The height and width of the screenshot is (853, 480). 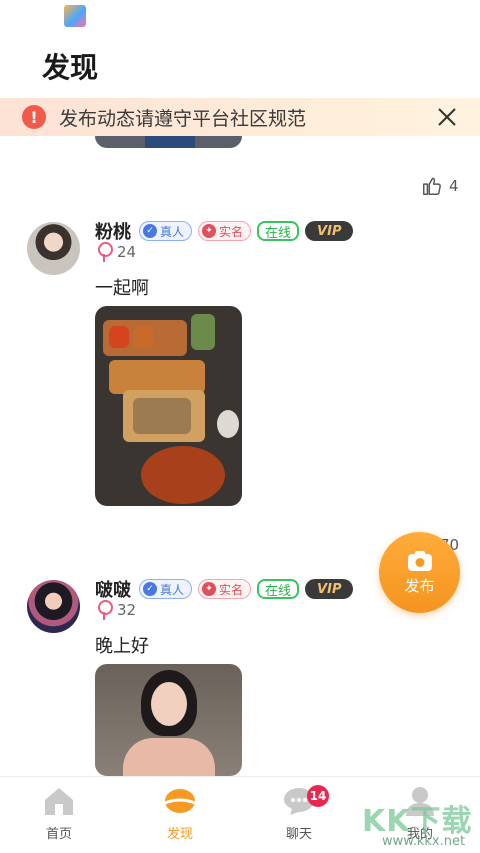 What do you see at coordinates (58, 834) in the screenshot?
I see `nav-label: 首页` at bounding box center [58, 834].